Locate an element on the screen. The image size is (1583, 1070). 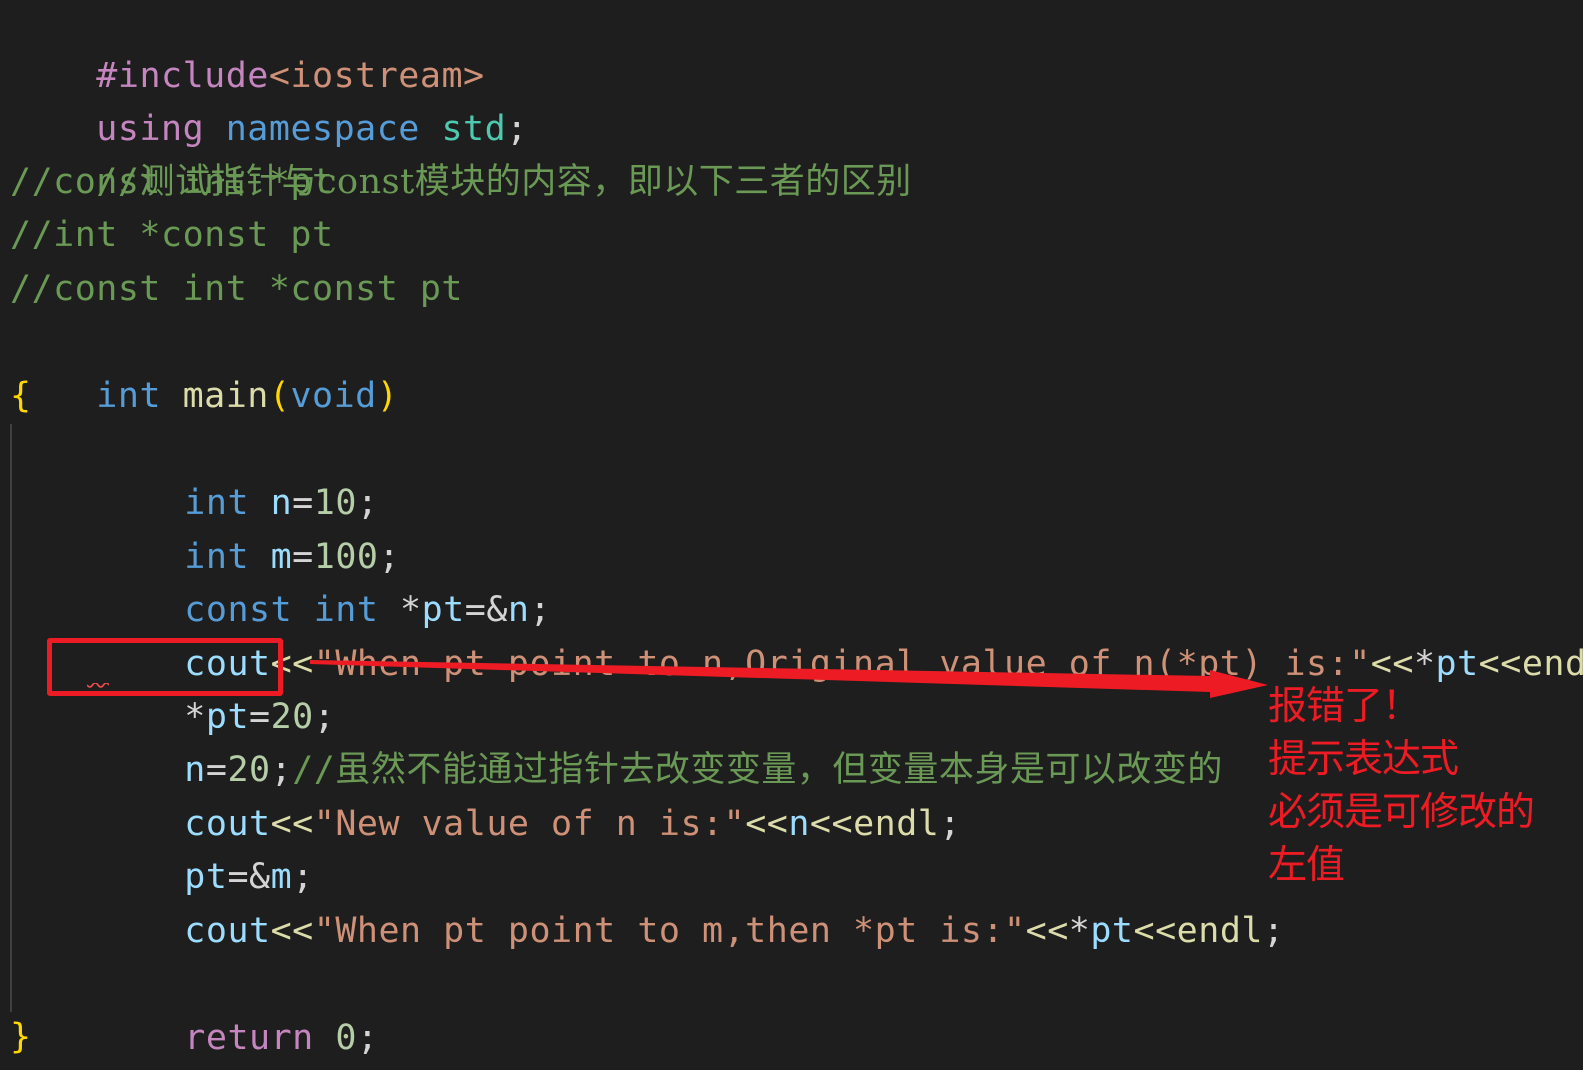
code-line-cout-2: cout<<"New value of n is:"<<n<<endl; is located at coordinates (529, 794).